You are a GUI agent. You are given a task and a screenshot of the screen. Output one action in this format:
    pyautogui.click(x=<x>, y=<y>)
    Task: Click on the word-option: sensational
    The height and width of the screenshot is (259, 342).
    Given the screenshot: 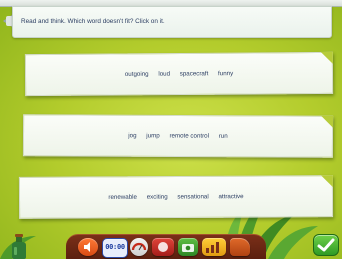 What is the action you would take?
    pyautogui.click(x=192, y=196)
    